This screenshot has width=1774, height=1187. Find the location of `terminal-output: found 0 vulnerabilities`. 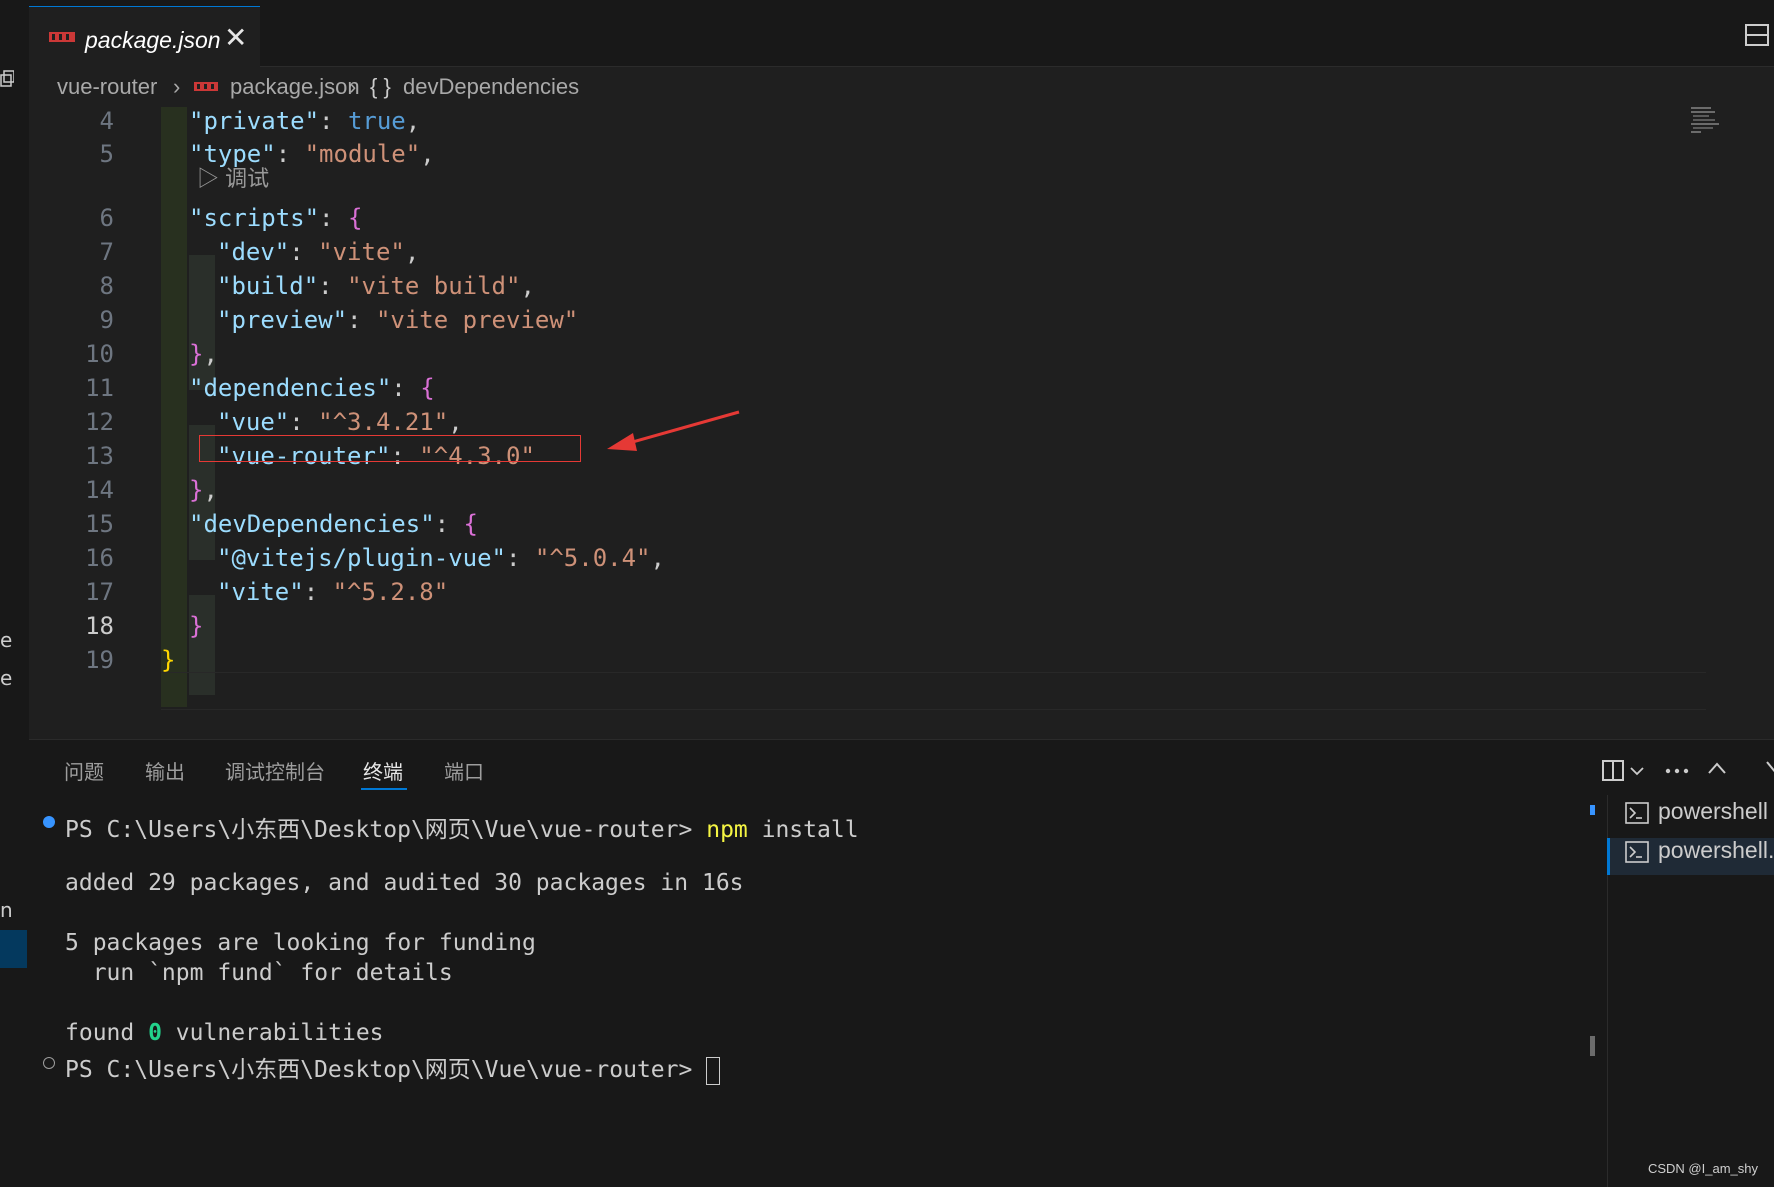

terminal-output: found 0 vulnerabilities is located at coordinates (224, 1033).